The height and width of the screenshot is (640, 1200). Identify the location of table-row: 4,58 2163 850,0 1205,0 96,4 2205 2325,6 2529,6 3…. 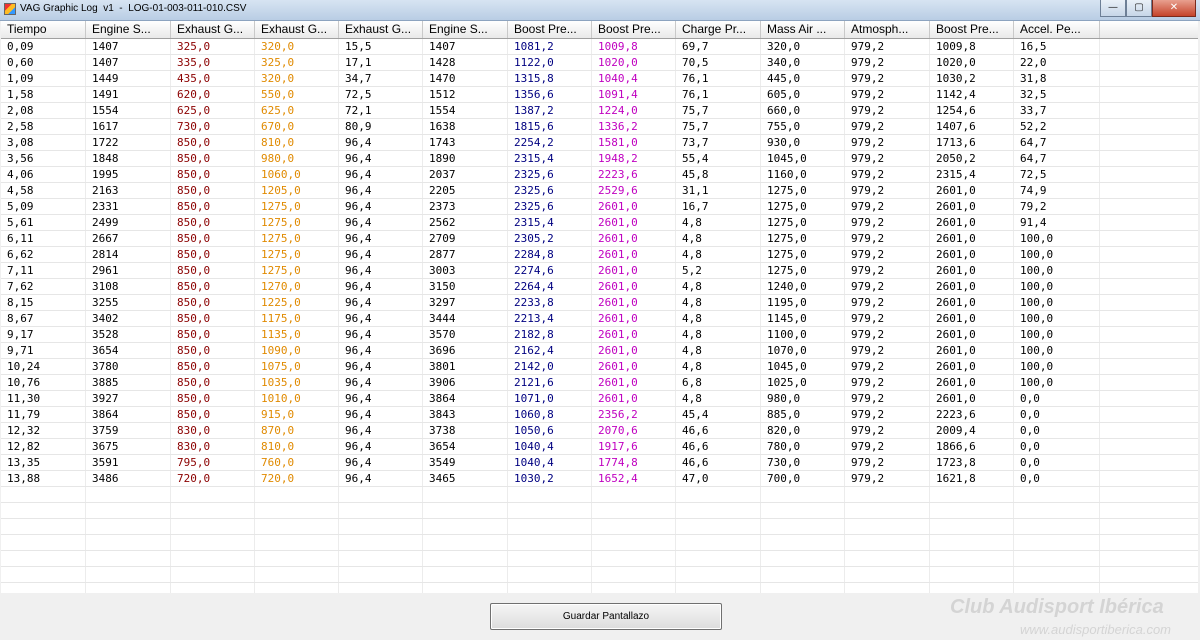
(599, 191).